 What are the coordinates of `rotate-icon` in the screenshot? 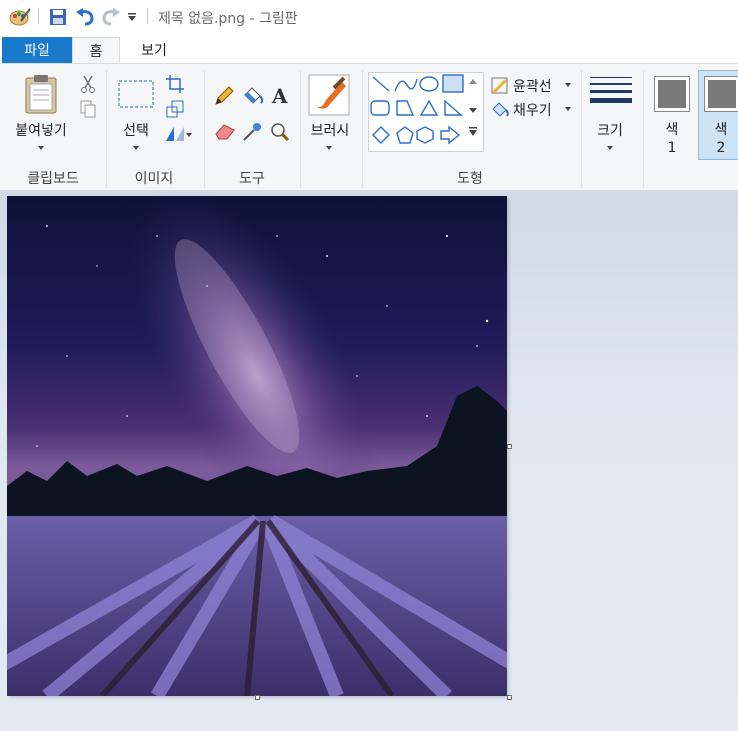 It's located at (178, 136).